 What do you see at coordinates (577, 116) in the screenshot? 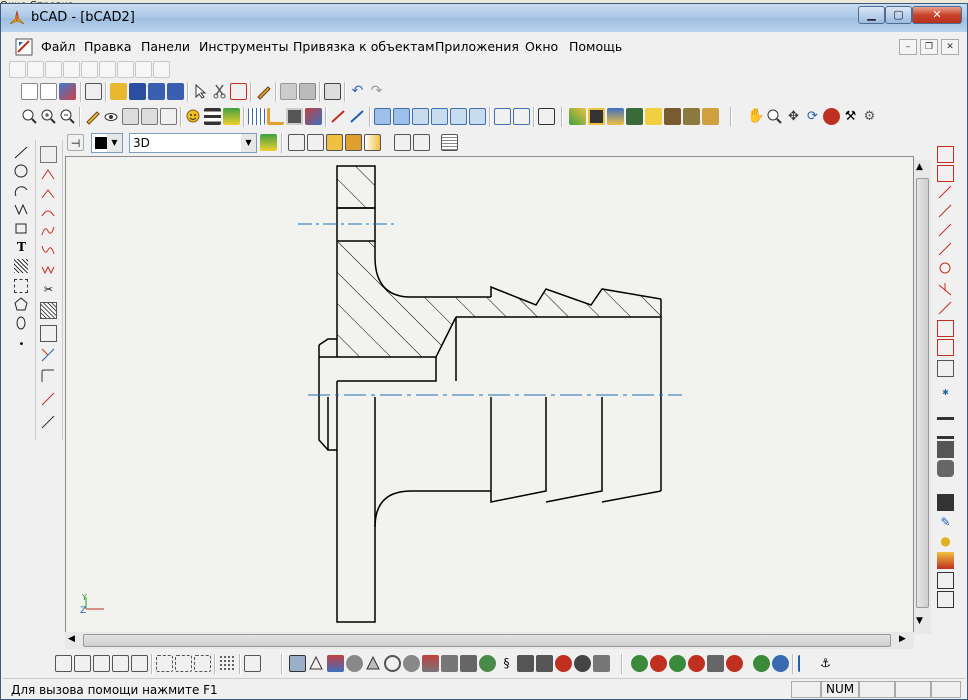
I see `shade-icon` at bounding box center [577, 116].